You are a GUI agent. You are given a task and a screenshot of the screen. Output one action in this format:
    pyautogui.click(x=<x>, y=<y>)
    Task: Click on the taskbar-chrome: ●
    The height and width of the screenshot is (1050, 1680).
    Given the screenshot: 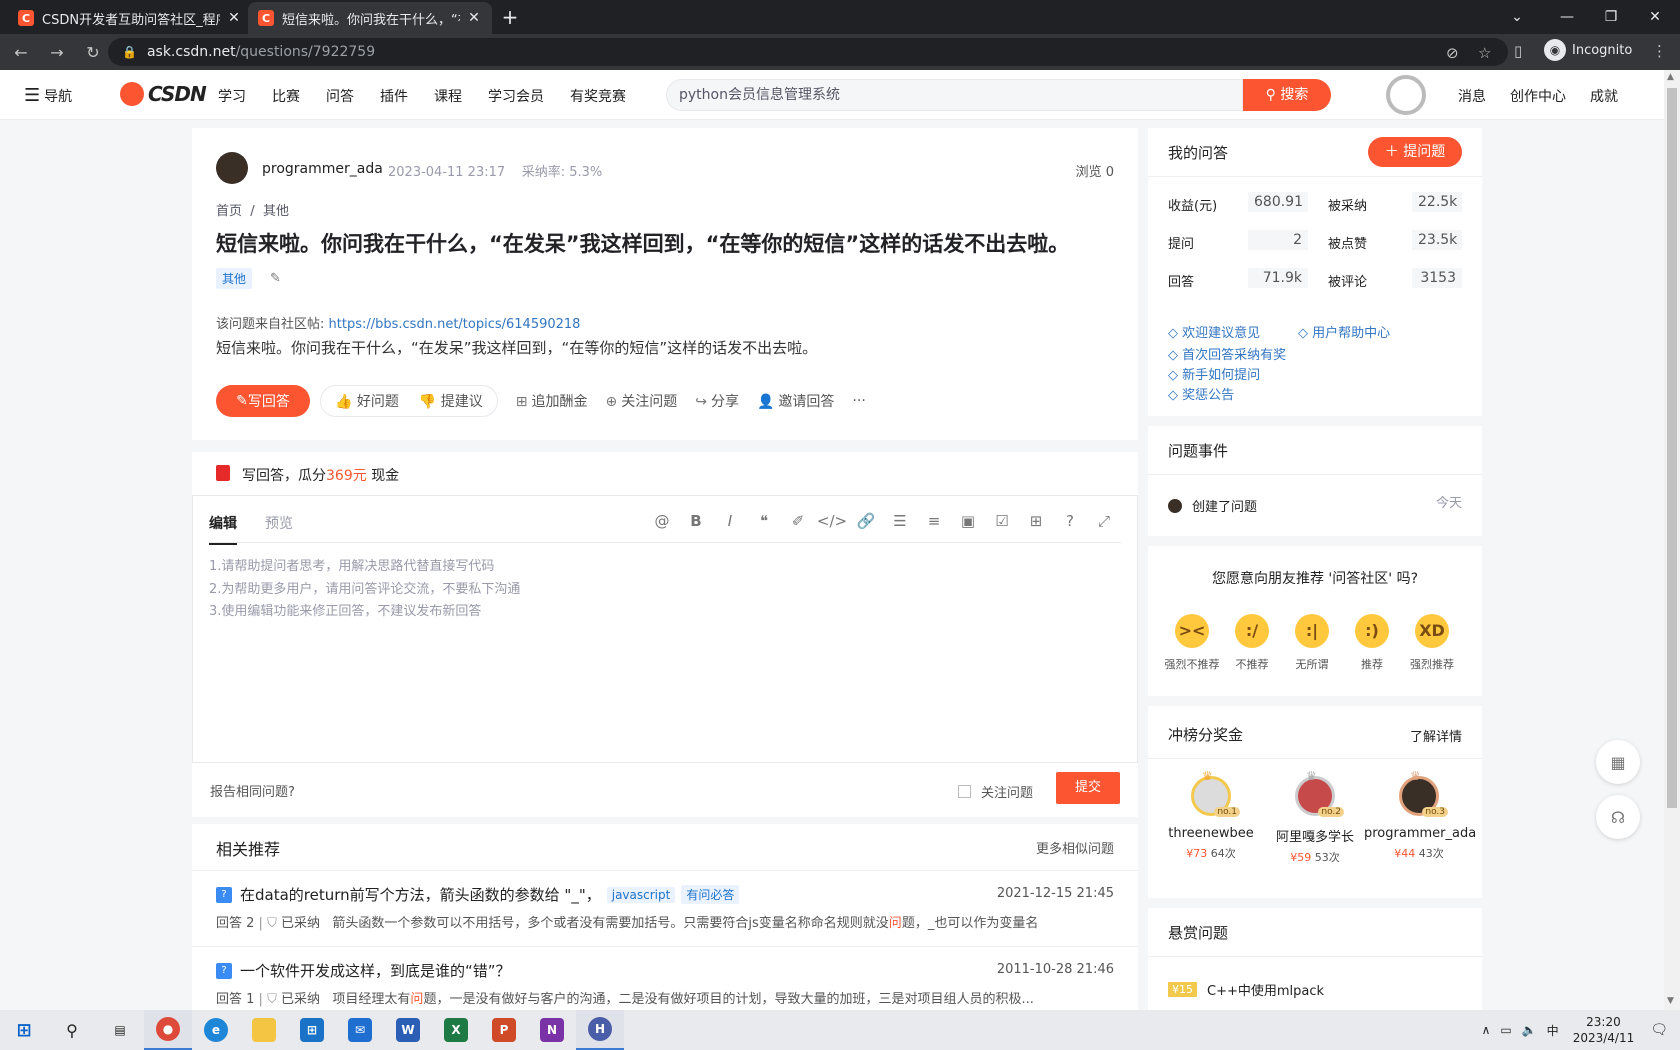 What is the action you would take?
    pyautogui.click(x=168, y=1030)
    